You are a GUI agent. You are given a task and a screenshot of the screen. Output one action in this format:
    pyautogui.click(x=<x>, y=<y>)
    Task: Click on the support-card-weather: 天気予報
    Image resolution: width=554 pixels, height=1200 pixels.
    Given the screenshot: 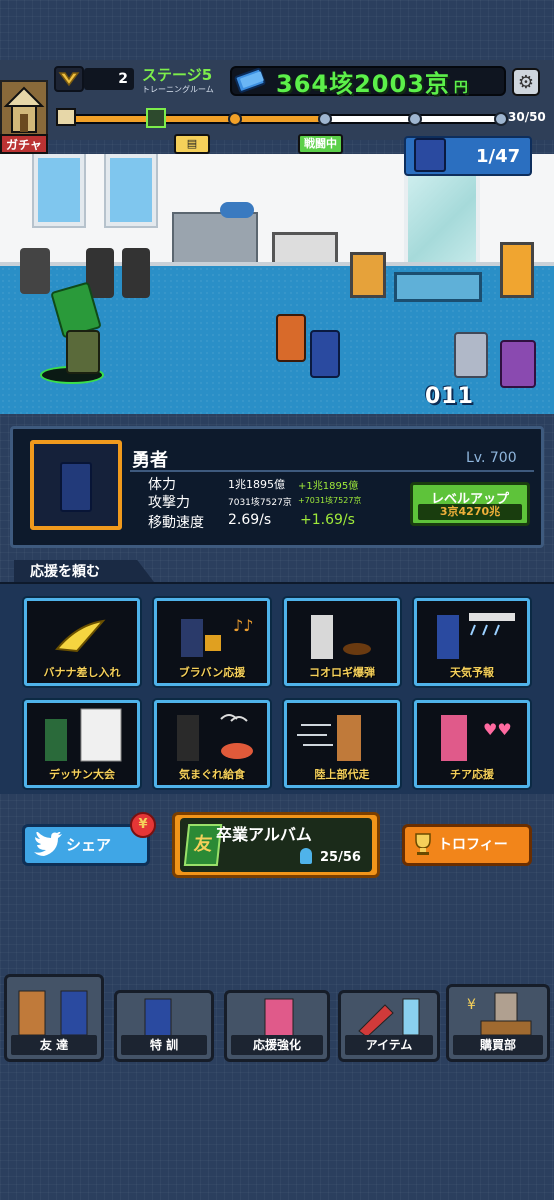 What is the action you would take?
    pyautogui.click(x=472, y=642)
    